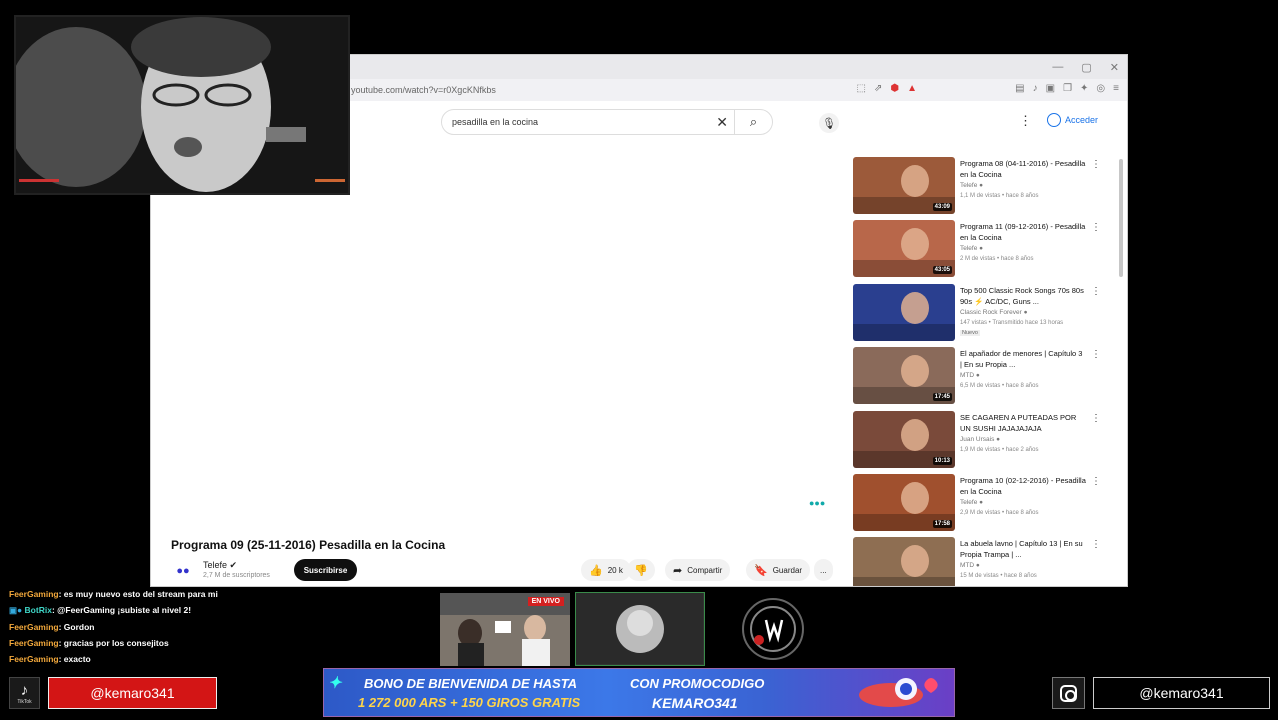 The width and height of the screenshot is (1278, 720). Describe the element at coordinates (24, 693) in the screenshot. I see `tiktok-icon: ♪ TikTok` at that location.